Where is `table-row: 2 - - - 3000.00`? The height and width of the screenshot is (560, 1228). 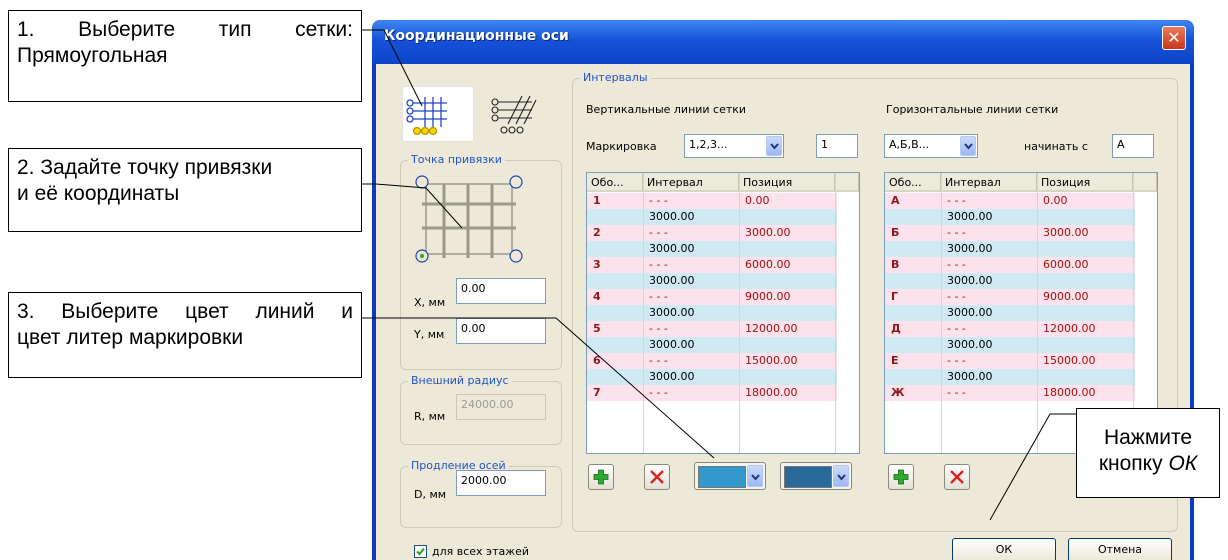 table-row: 2 - - - 3000.00 is located at coordinates (712, 233).